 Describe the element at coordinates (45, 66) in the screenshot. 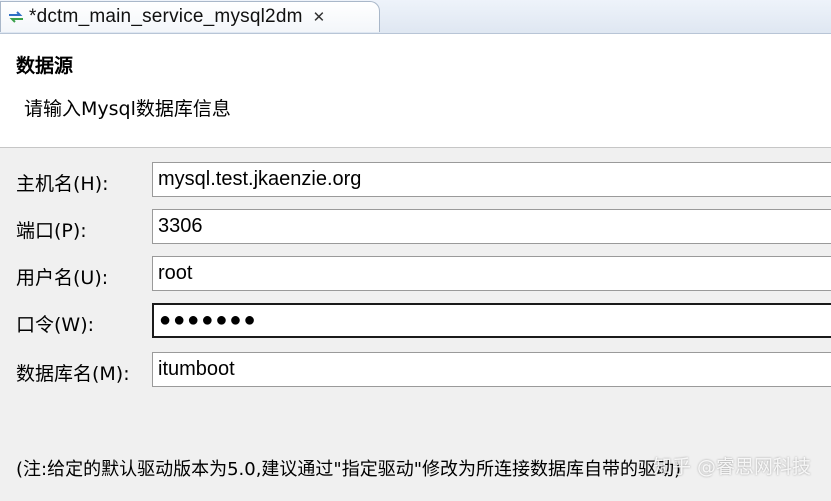

I see `page-title: 数据源` at that location.